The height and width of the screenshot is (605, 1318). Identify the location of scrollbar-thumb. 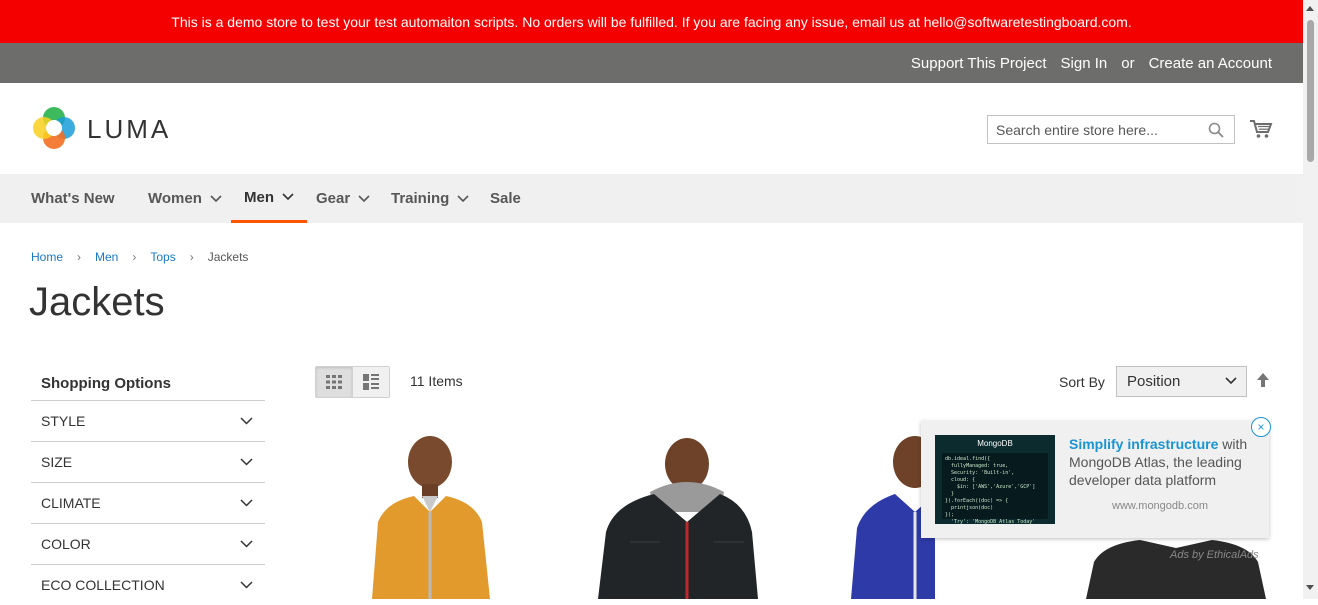
(1310, 91).